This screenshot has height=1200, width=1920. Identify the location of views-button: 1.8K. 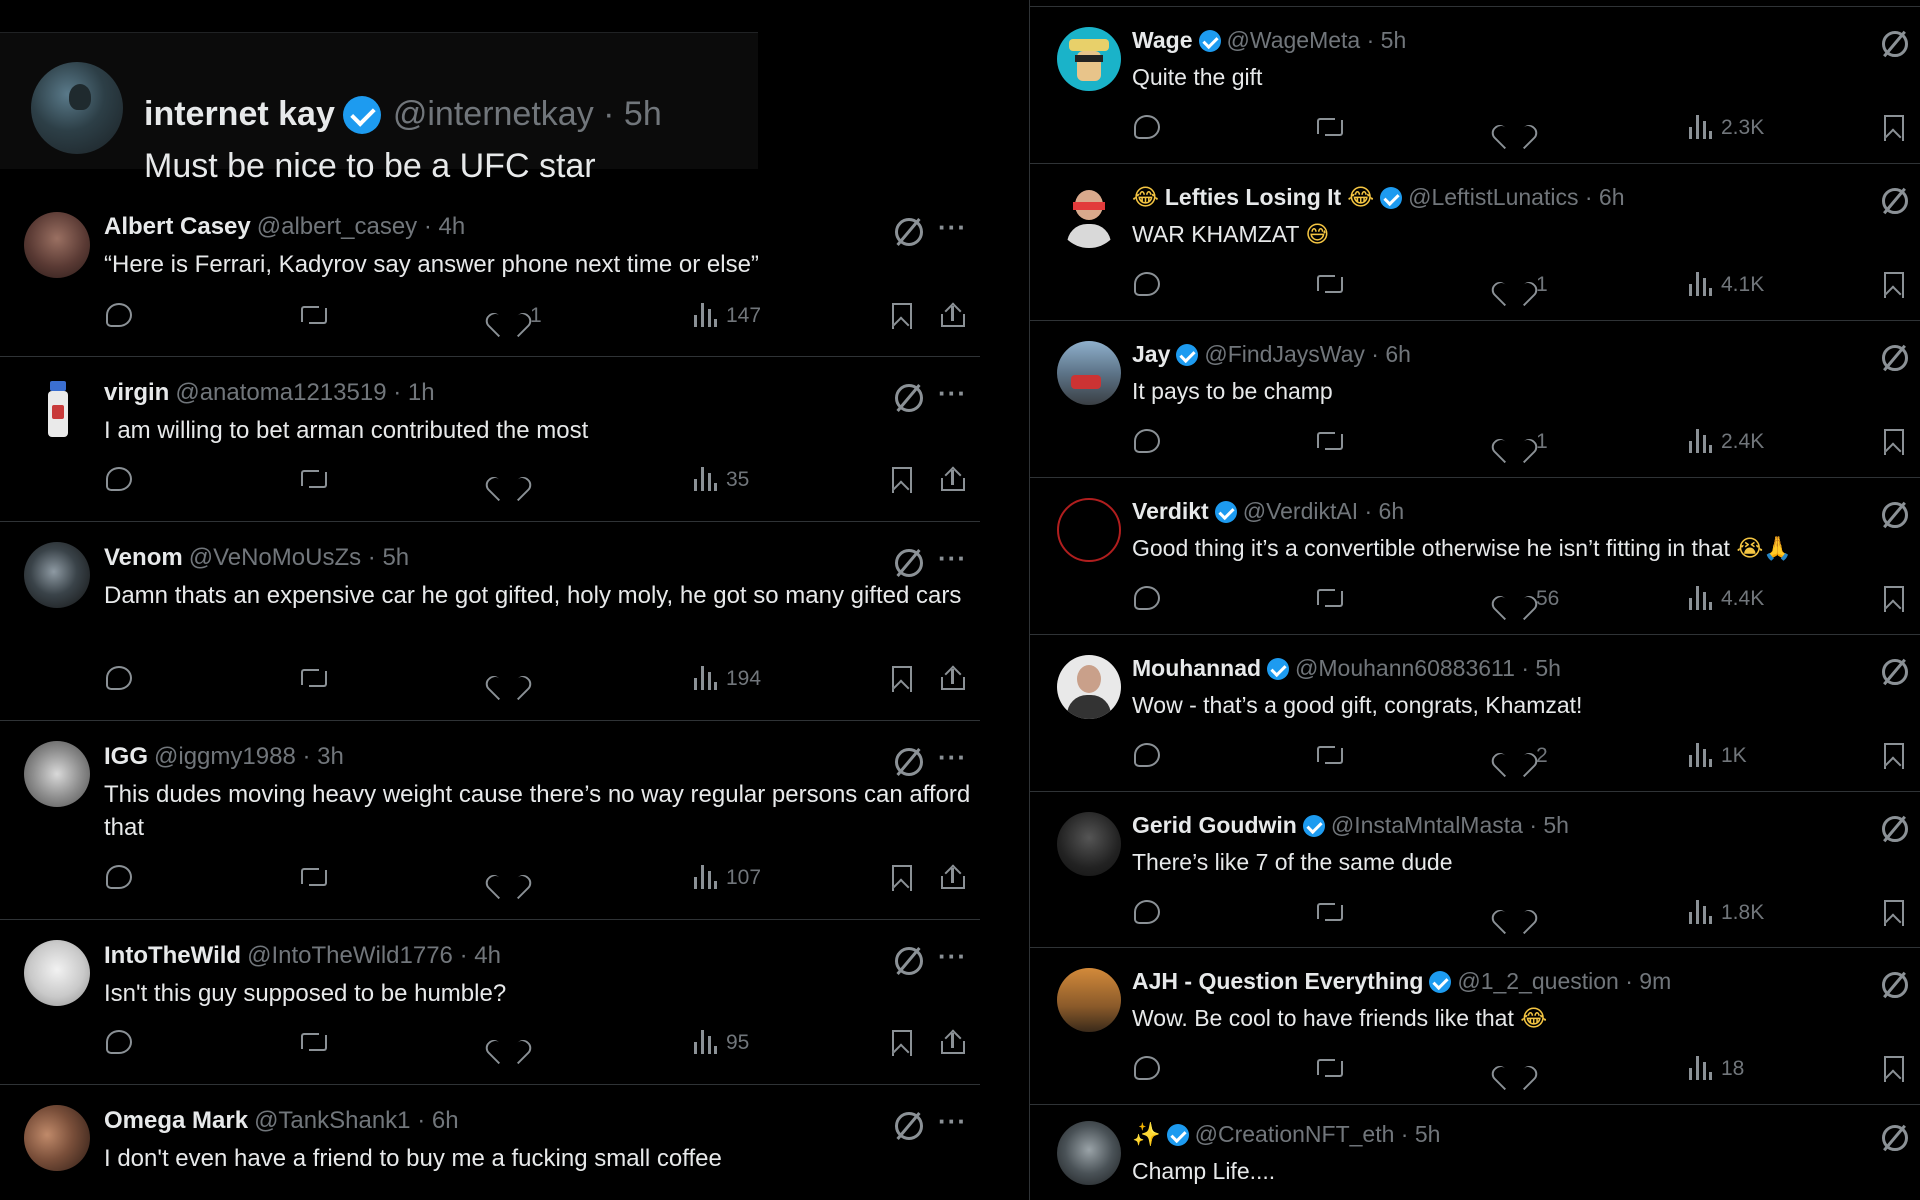
(1725, 913).